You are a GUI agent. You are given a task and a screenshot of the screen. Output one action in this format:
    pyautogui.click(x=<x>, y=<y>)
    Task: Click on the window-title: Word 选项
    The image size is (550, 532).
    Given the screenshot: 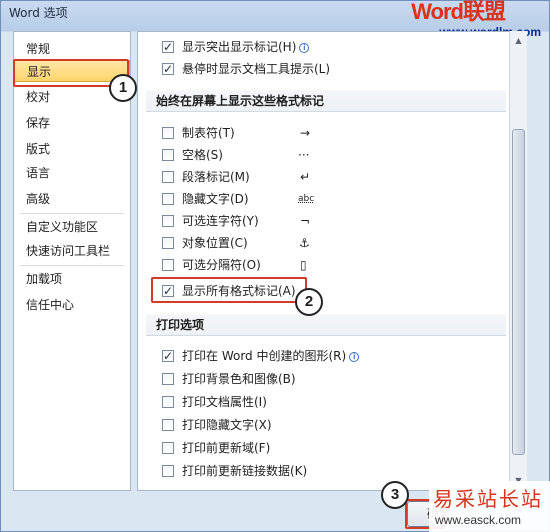 What is the action you would take?
    pyautogui.click(x=38, y=13)
    